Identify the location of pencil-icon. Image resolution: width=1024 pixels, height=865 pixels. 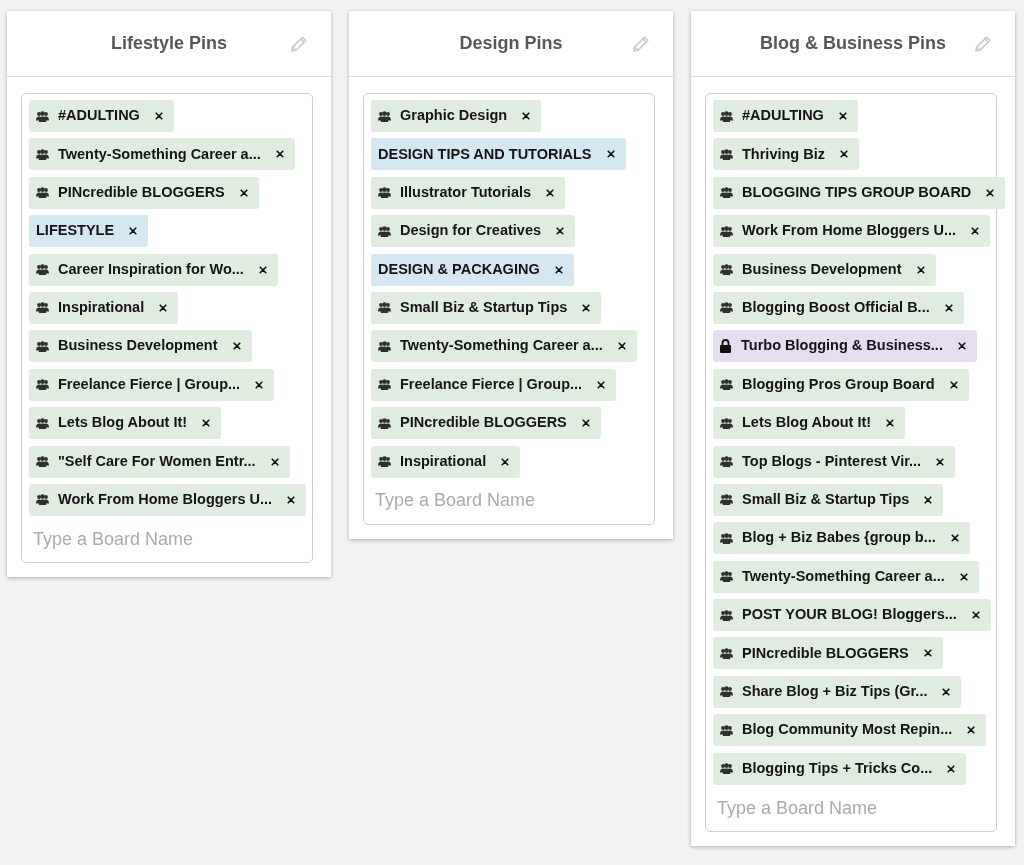
(983, 43).